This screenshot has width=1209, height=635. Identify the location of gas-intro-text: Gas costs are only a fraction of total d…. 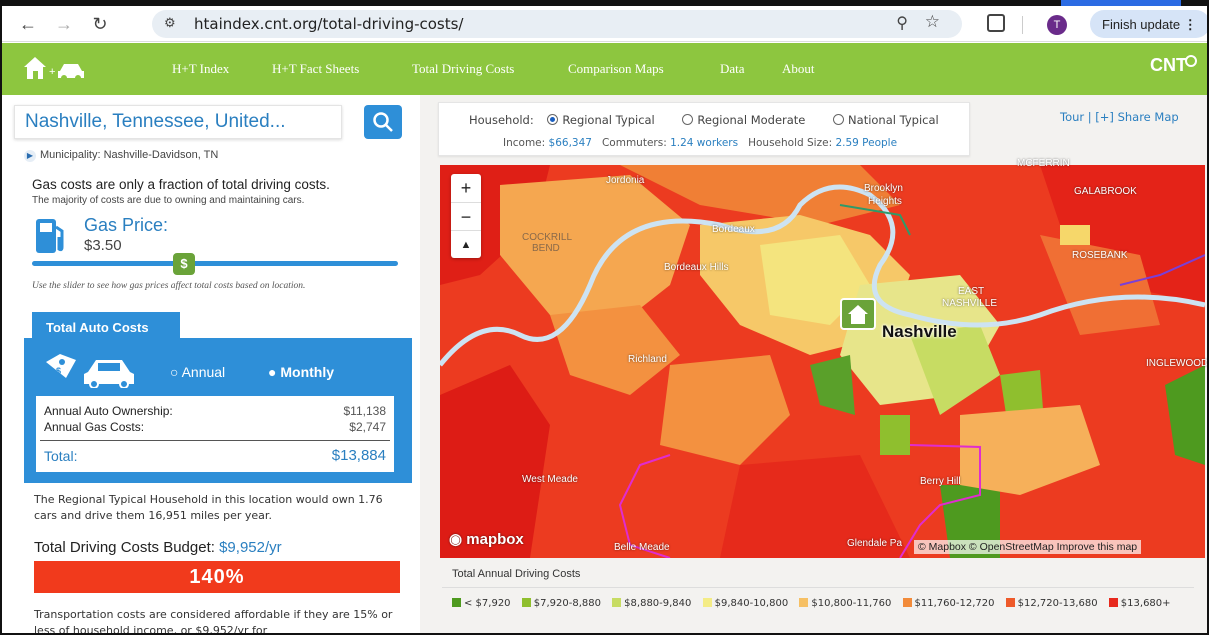
(181, 184).